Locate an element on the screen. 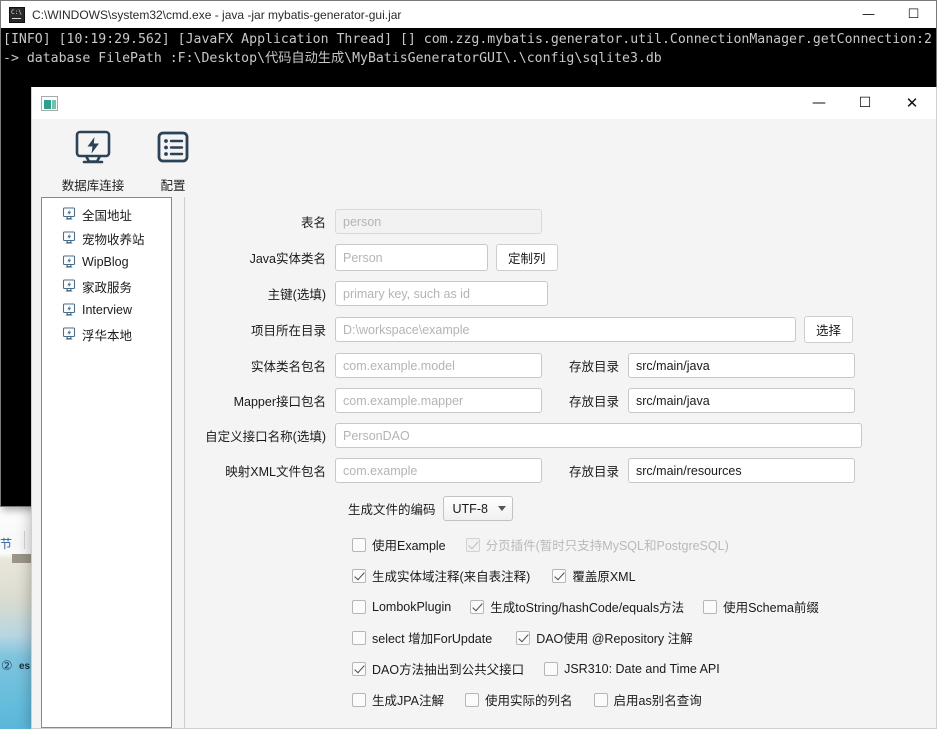 This screenshot has width=937, height=729. entity-target-label: 存放目录 is located at coordinates (594, 367).